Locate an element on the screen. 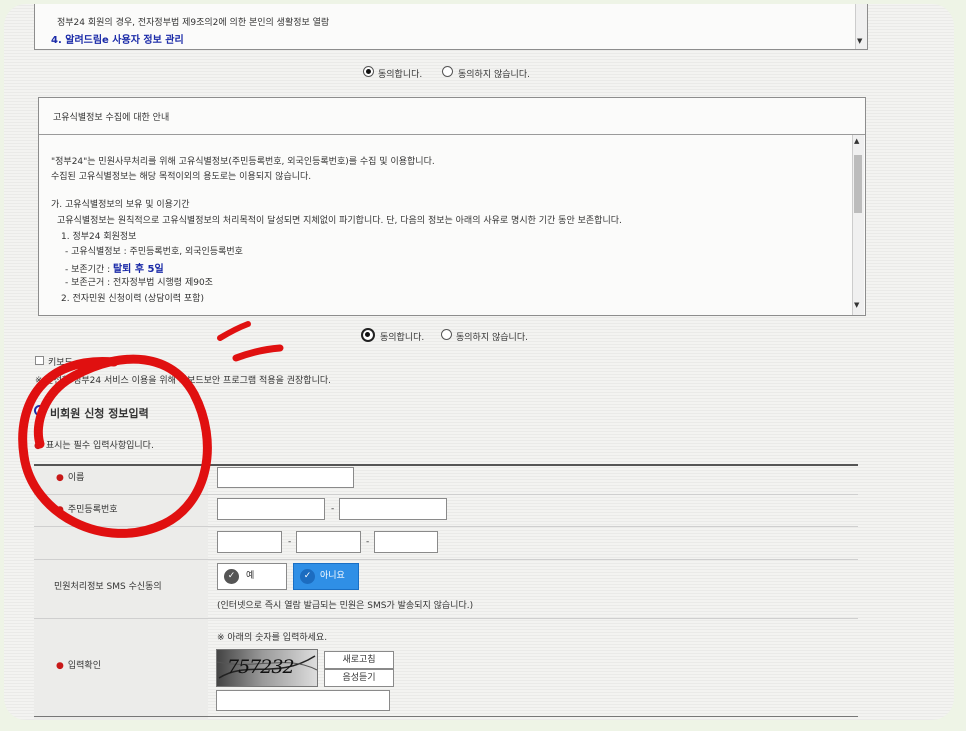 The height and width of the screenshot is (731, 966). phone-part3-input is located at coordinates (406, 542).